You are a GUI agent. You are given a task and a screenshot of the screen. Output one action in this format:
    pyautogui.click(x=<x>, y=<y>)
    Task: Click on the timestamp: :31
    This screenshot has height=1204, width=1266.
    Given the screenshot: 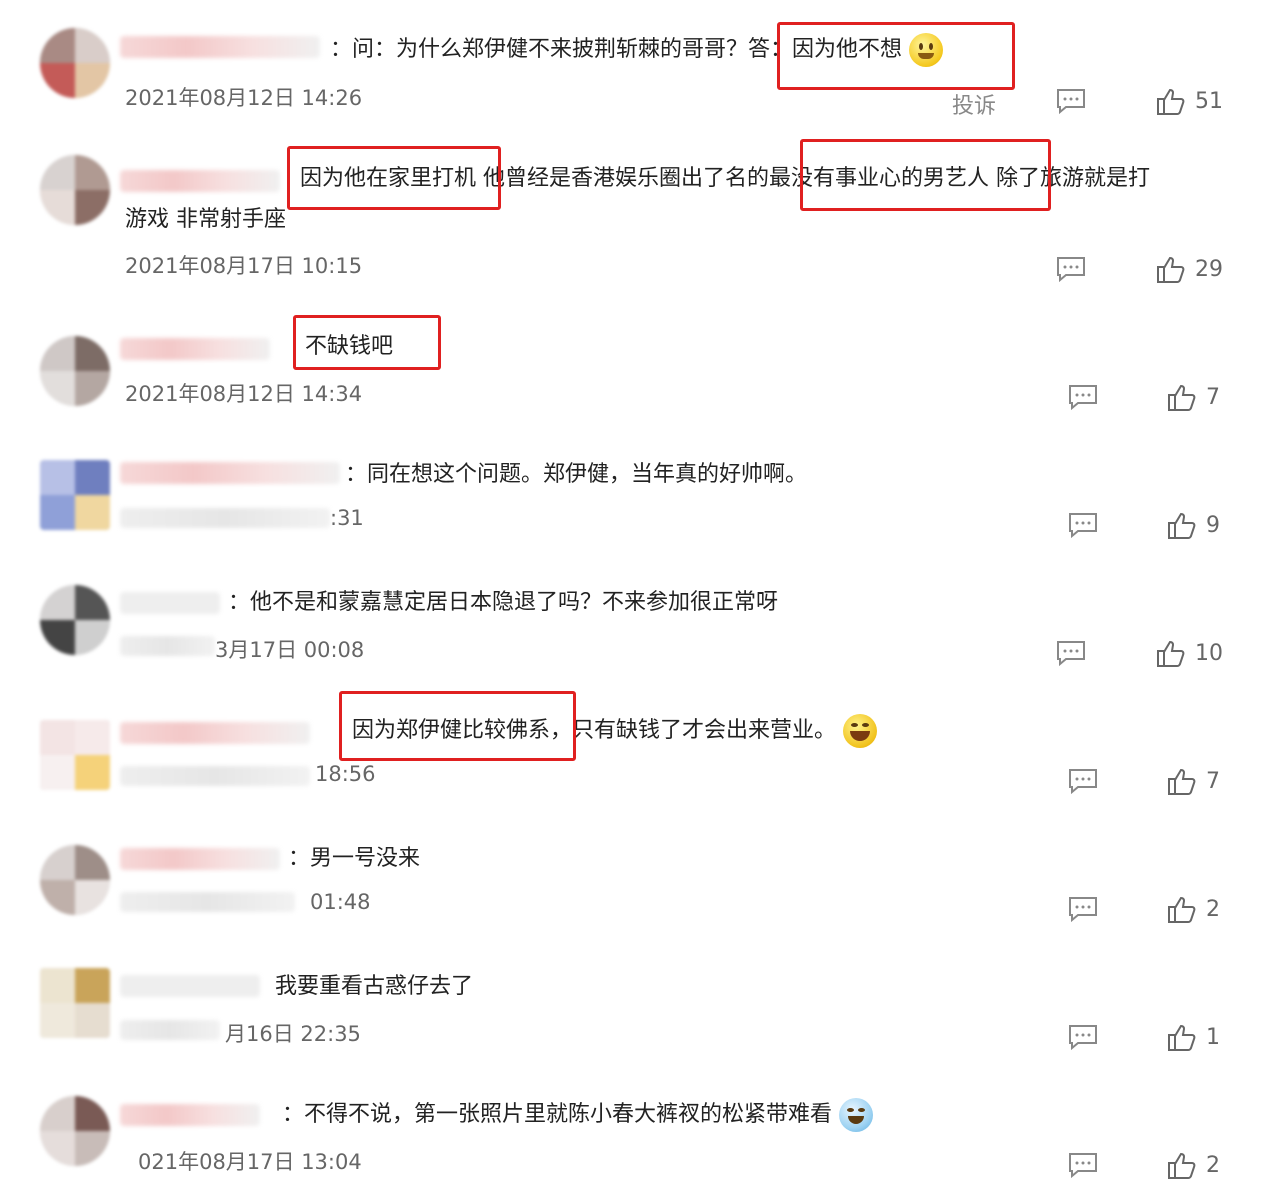 What is the action you would take?
    pyautogui.click(x=347, y=518)
    